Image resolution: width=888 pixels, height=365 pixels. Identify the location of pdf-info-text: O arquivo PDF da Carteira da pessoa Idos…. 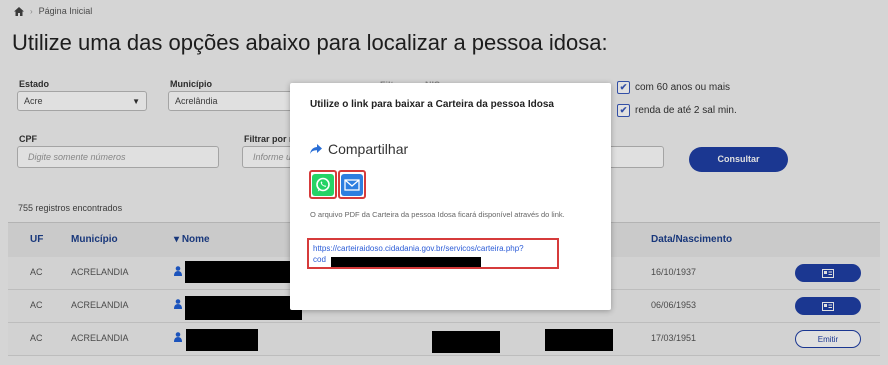
(437, 214).